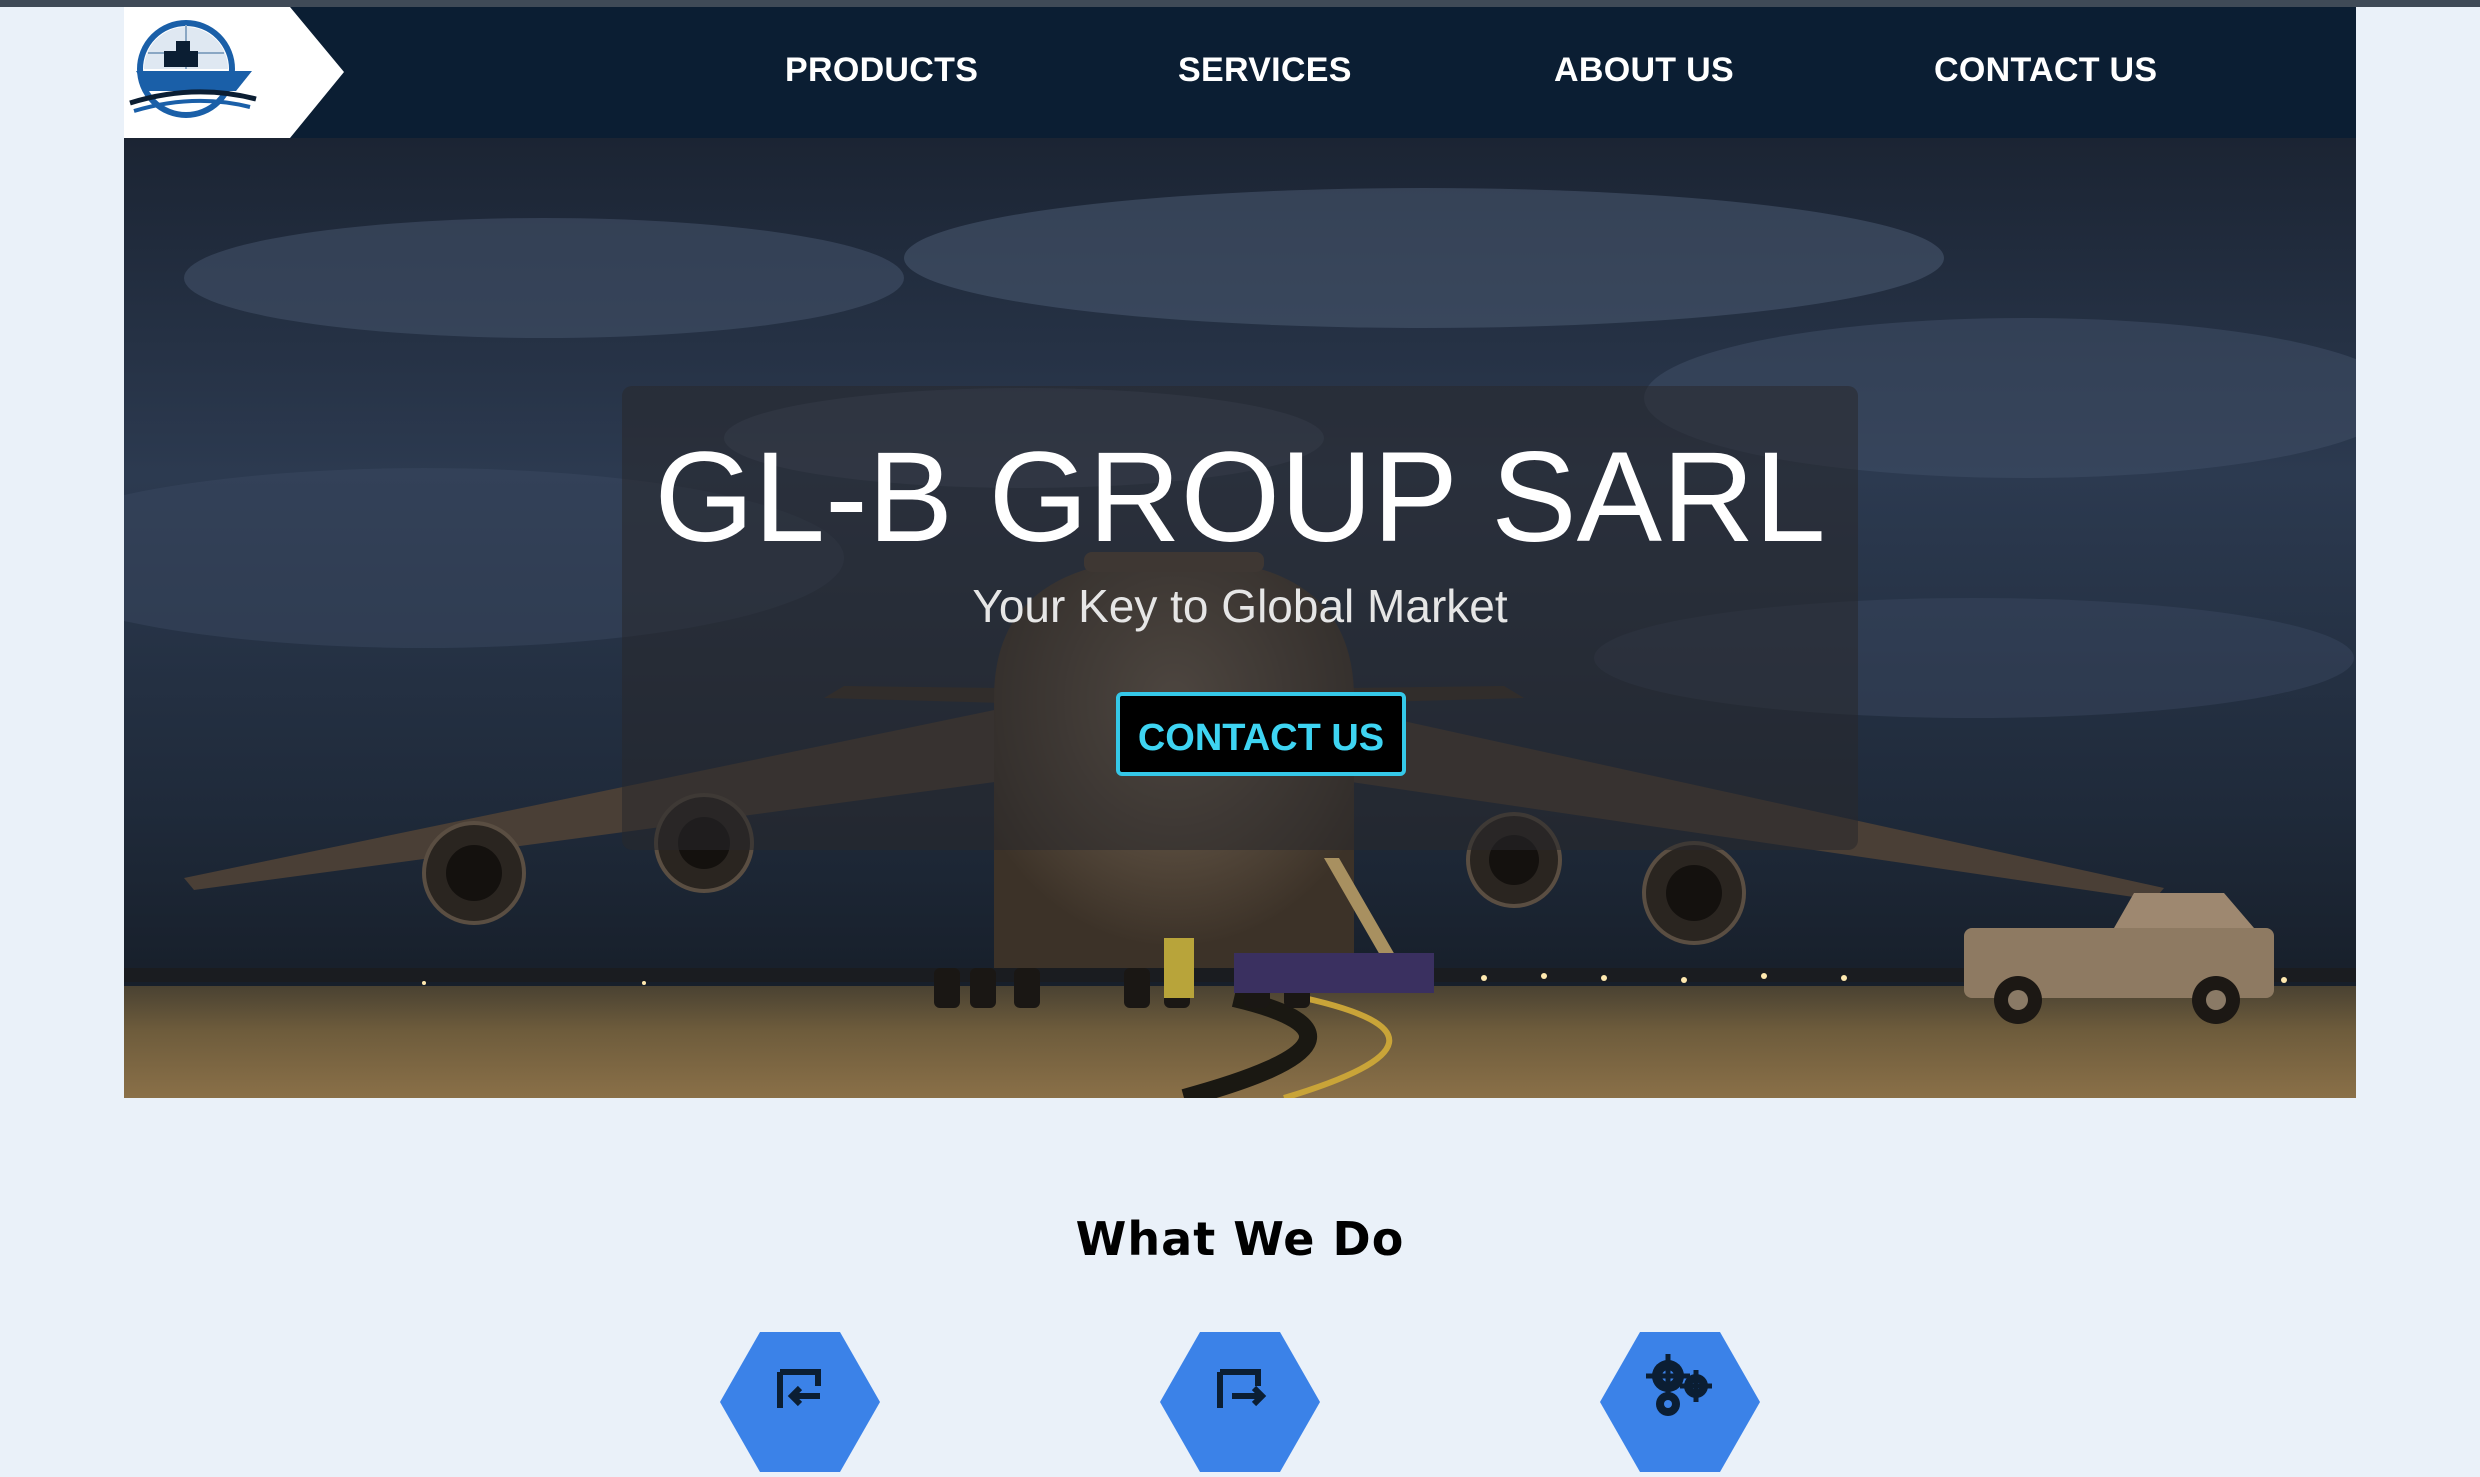 This screenshot has width=2480, height=1477. I want to click on hero-subtitle: Your Key to Global Market, so click(1240, 606).